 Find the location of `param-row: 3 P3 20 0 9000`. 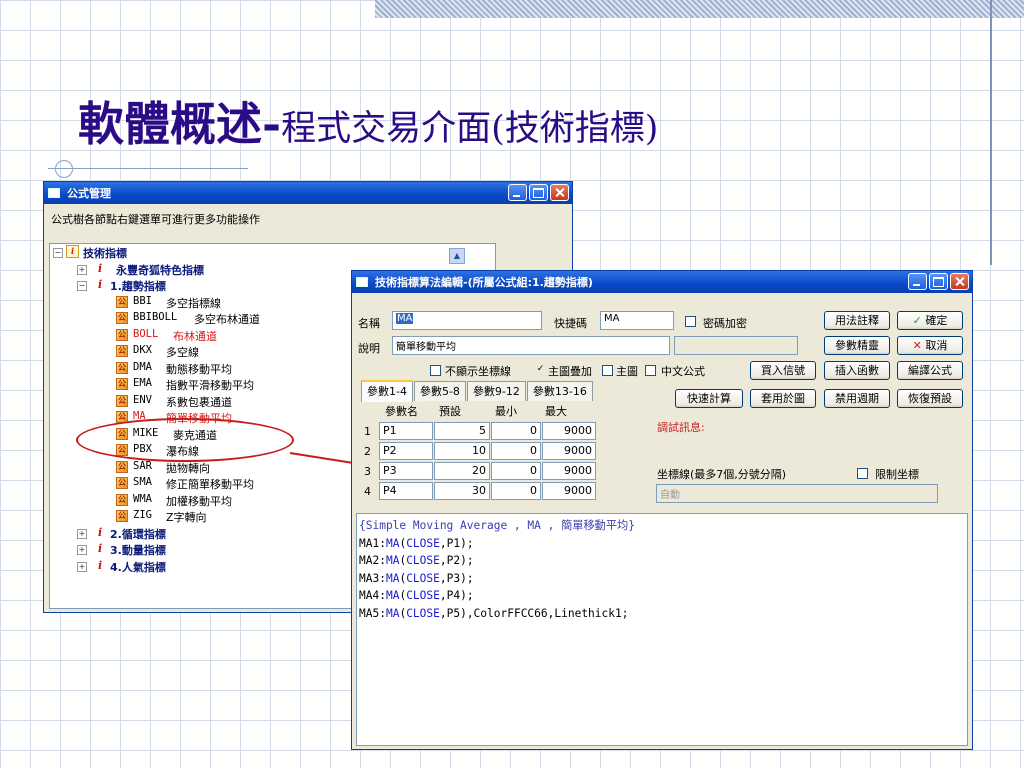

param-row: 3 P3 20 0 9000 is located at coordinates (481, 471).